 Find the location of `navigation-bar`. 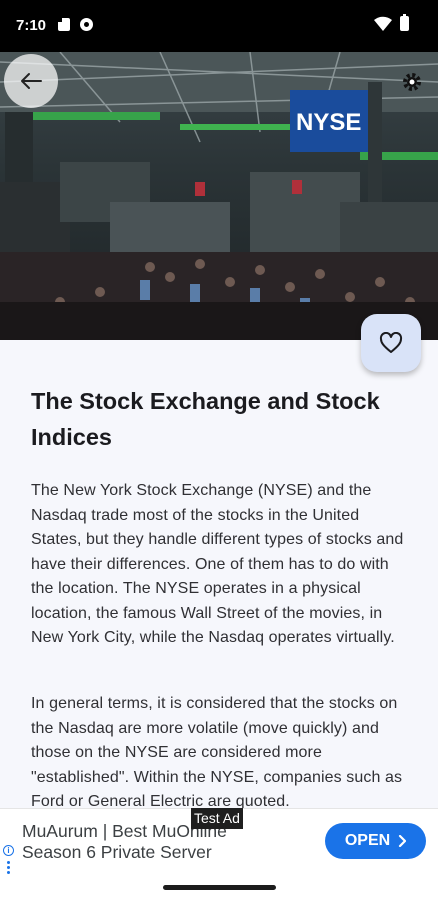

navigation-bar is located at coordinates (219, 888).